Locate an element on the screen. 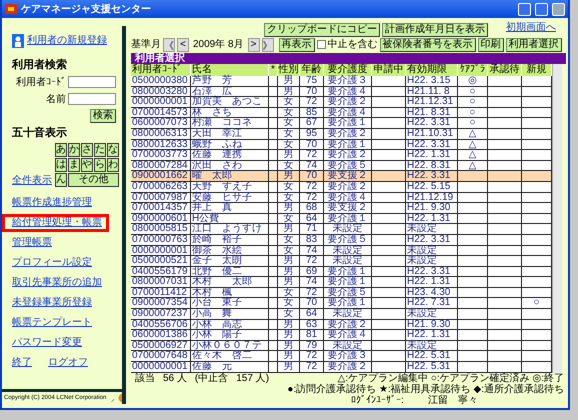 This screenshot has width=578, height=420. table-cell: H22. 8.31 is located at coordinates (432, 166).